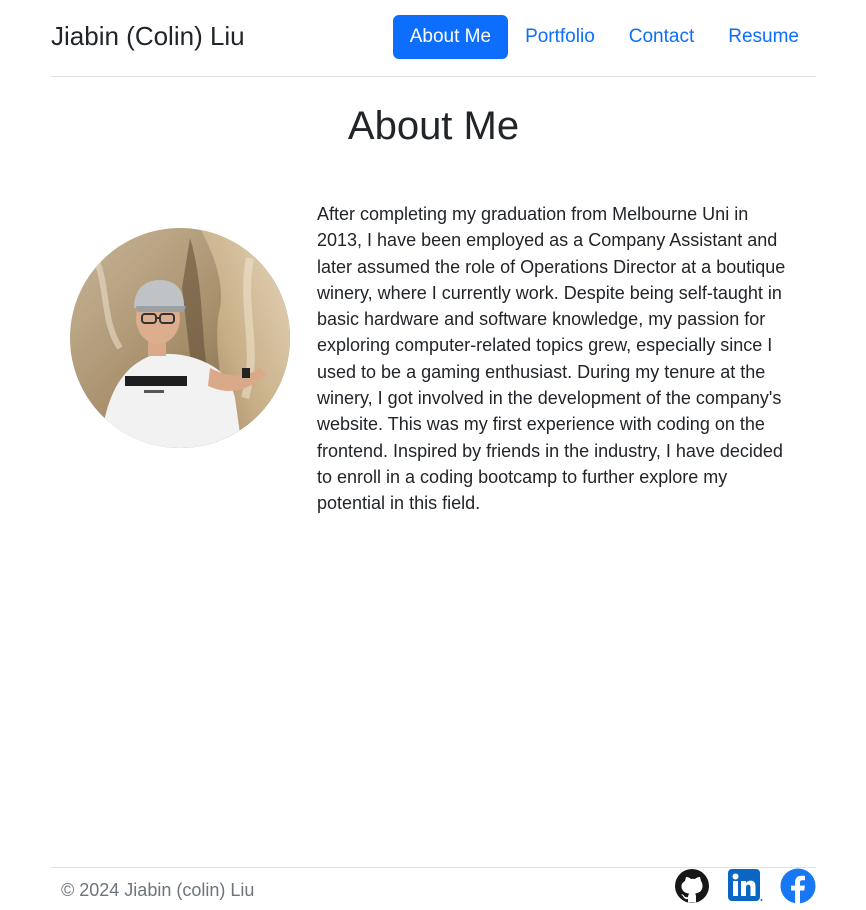  Describe the element at coordinates (560, 37) in the screenshot. I see `nav-portfolio: Portfolio` at that location.